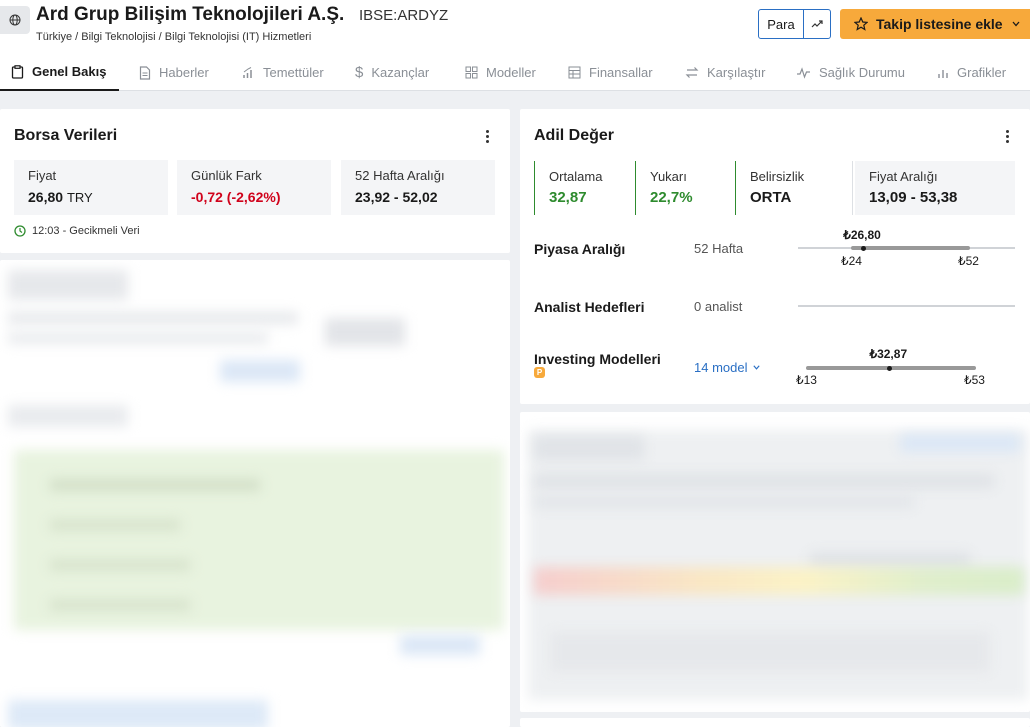  What do you see at coordinates (861, 24) in the screenshot?
I see `star-icon` at bounding box center [861, 24].